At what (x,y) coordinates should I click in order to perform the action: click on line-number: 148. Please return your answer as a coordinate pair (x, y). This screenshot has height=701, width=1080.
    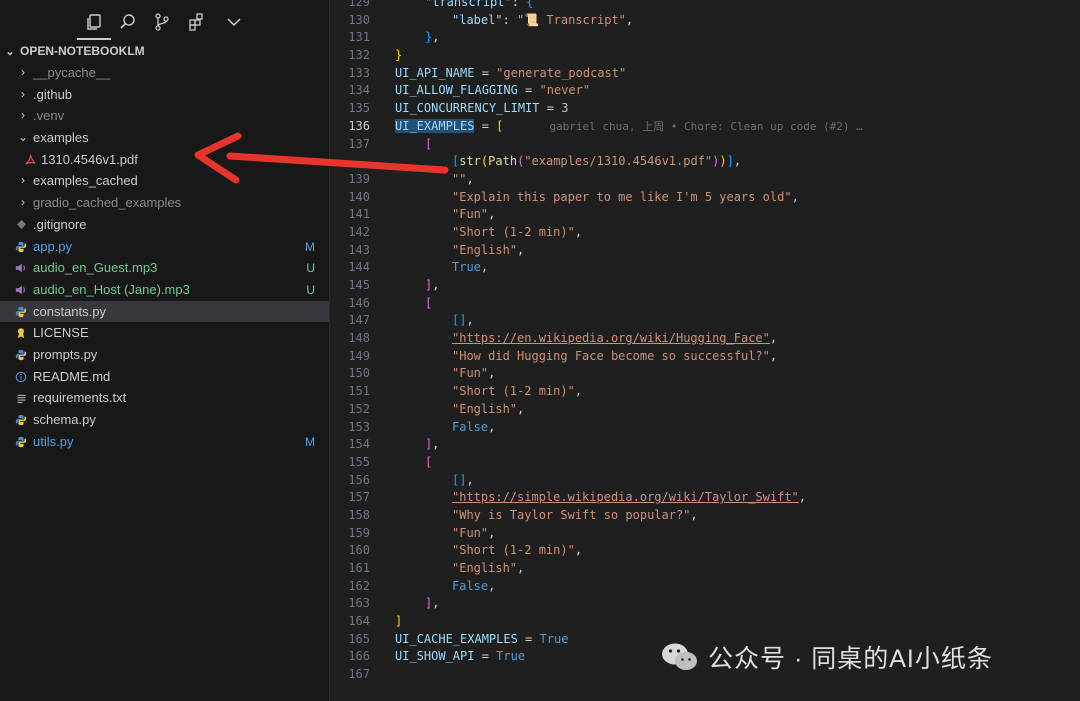
    Looking at the image, I should click on (359, 338).